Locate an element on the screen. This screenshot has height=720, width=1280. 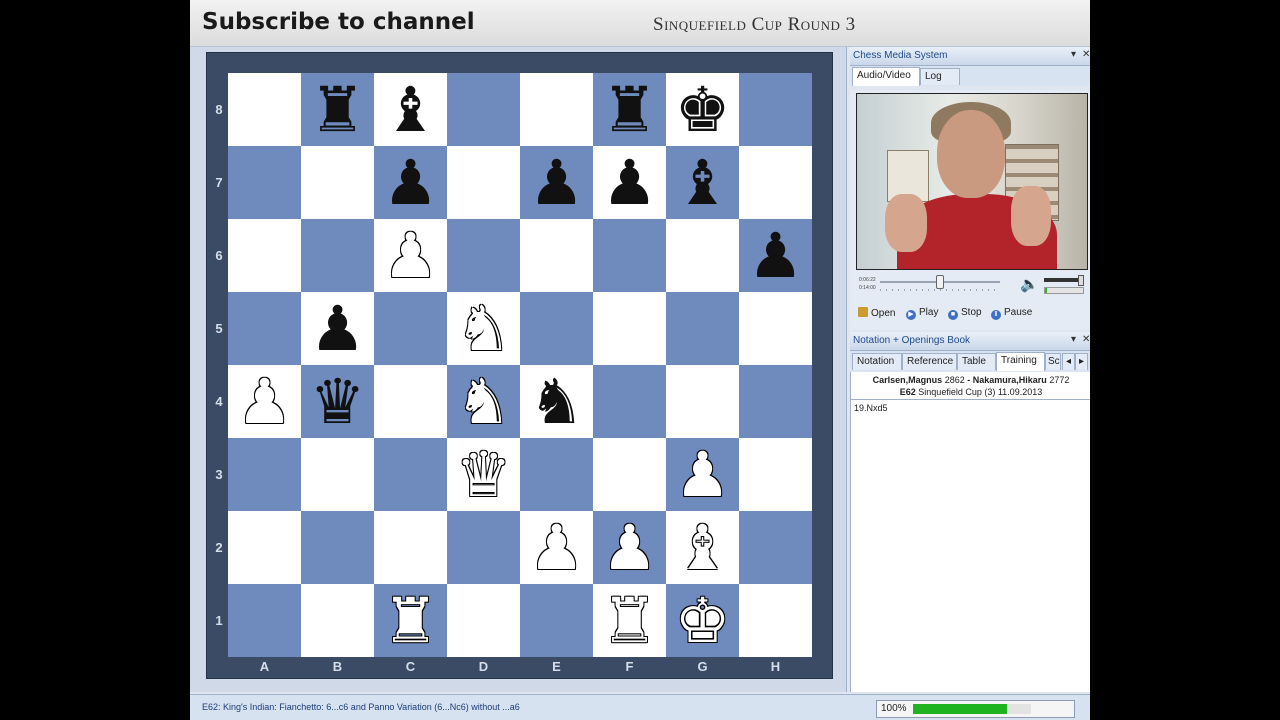
square-f1: ♜ is located at coordinates (629, 620).